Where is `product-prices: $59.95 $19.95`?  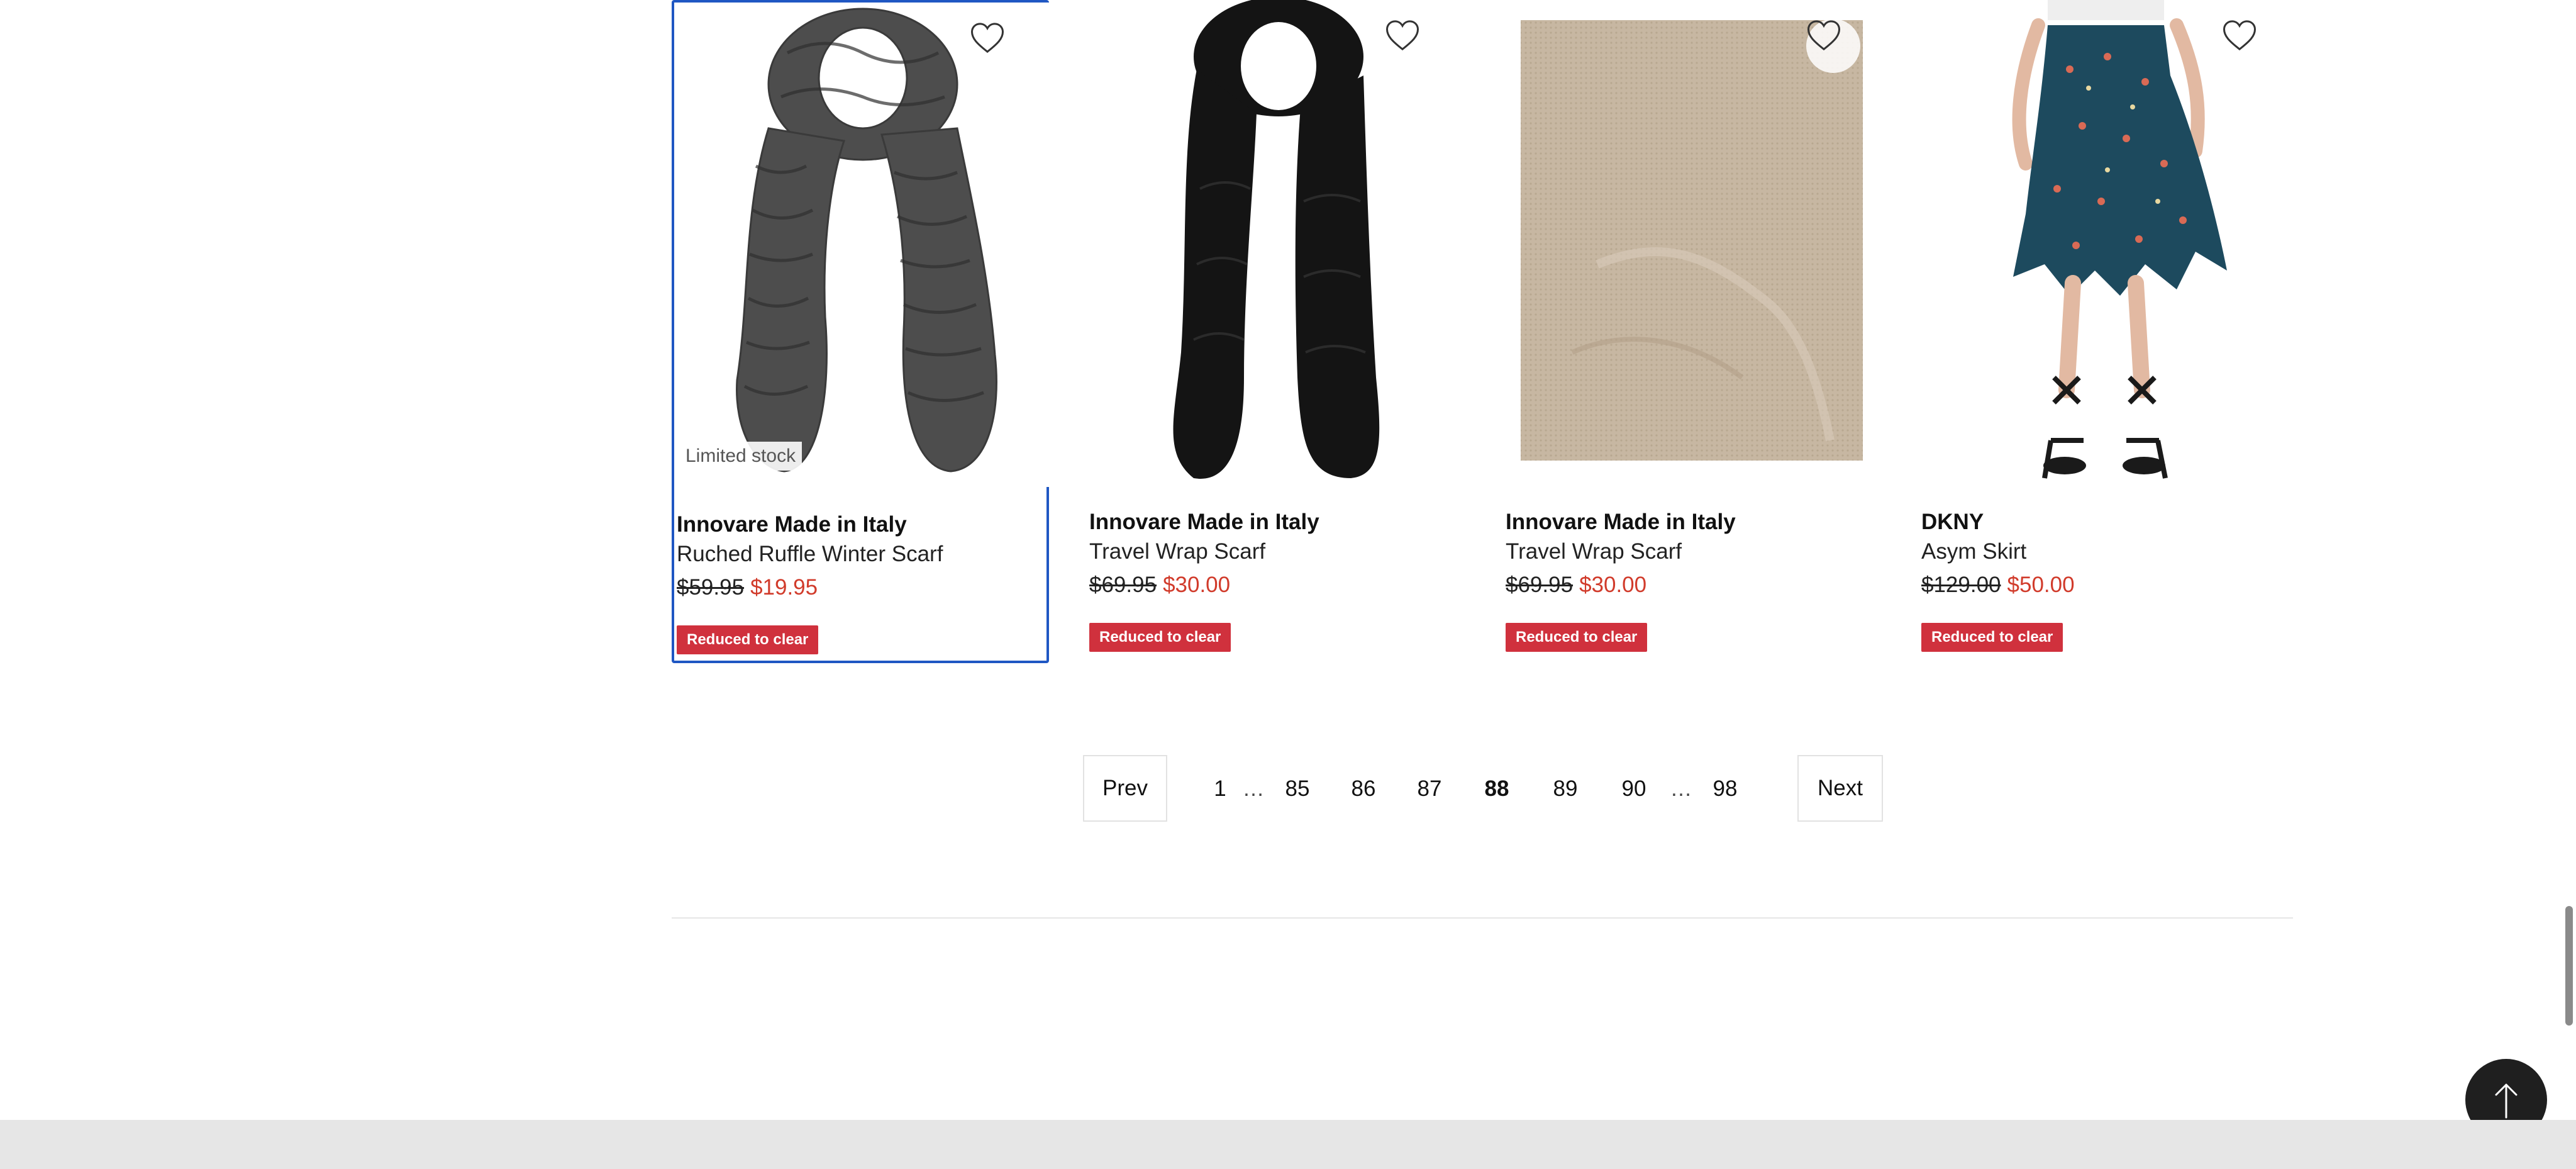
product-prices: $59.95 $19.95 is located at coordinates (747, 587).